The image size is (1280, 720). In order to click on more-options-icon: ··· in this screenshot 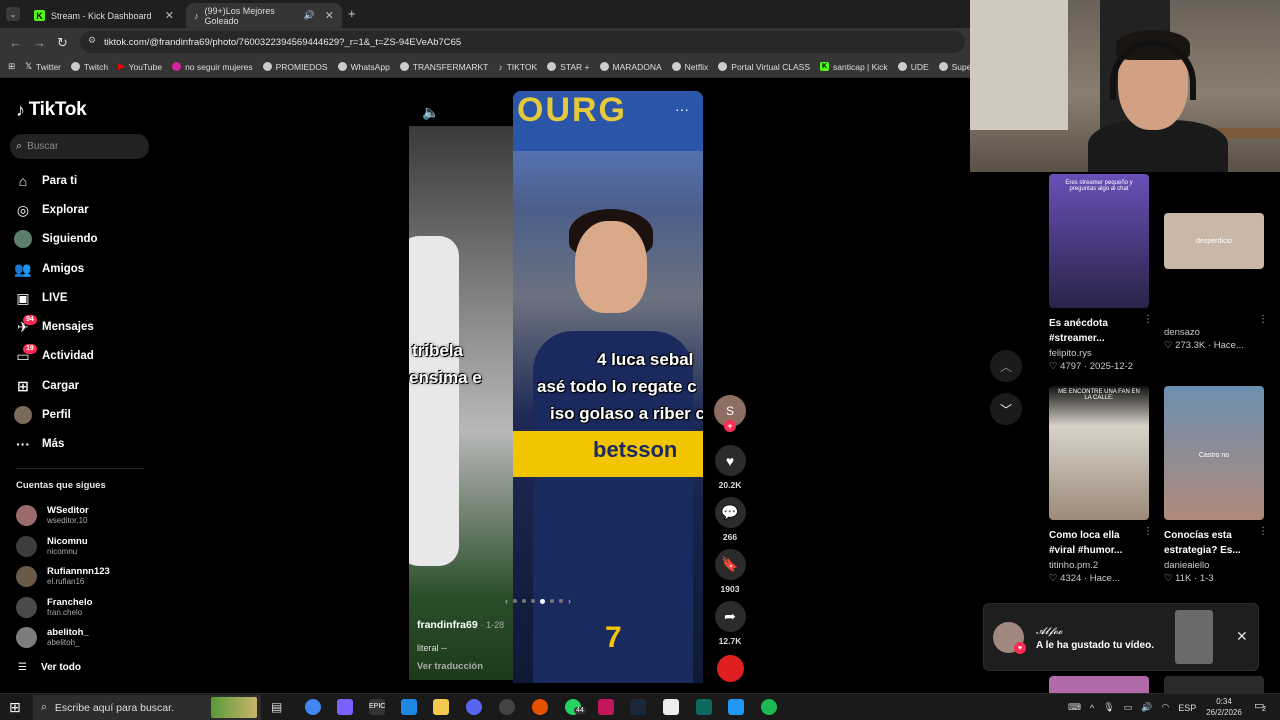, I will do `click(682, 109)`.